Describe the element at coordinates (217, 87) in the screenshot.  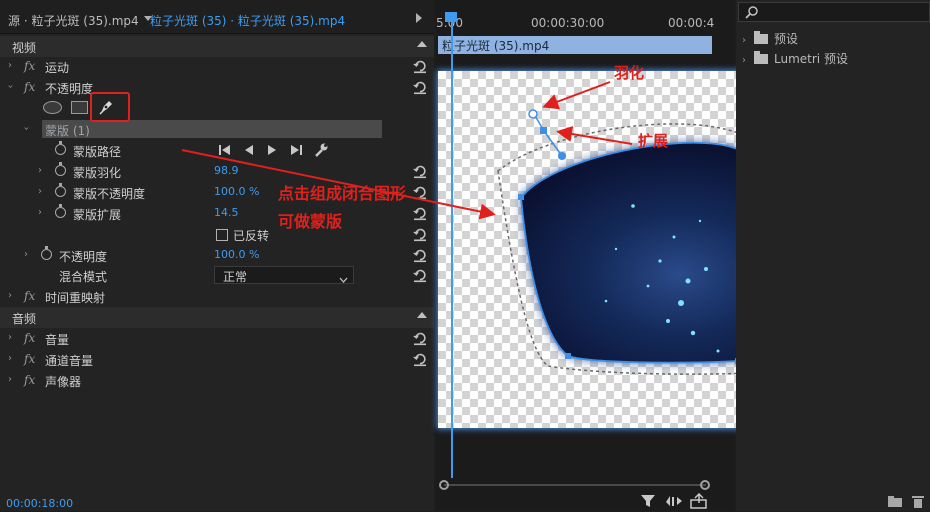
I see `effect-opacity-row: › fx 不透明度` at that location.